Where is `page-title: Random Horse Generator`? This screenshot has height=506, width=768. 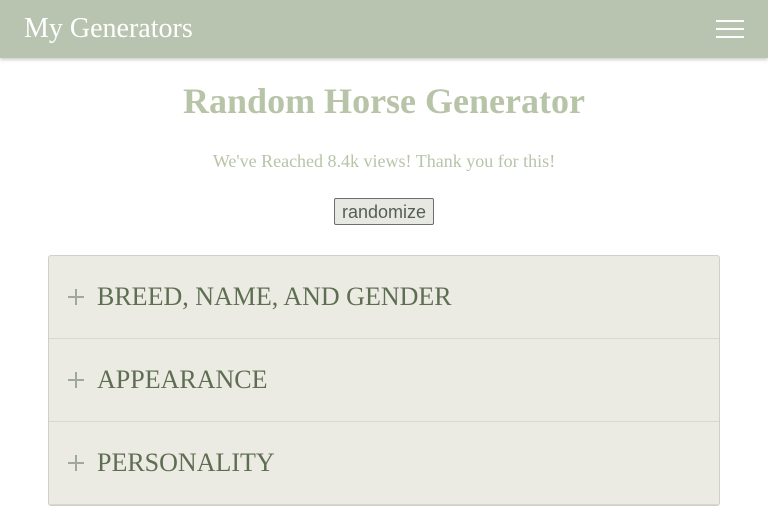 page-title: Random Horse Generator is located at coordinates (384, 101).